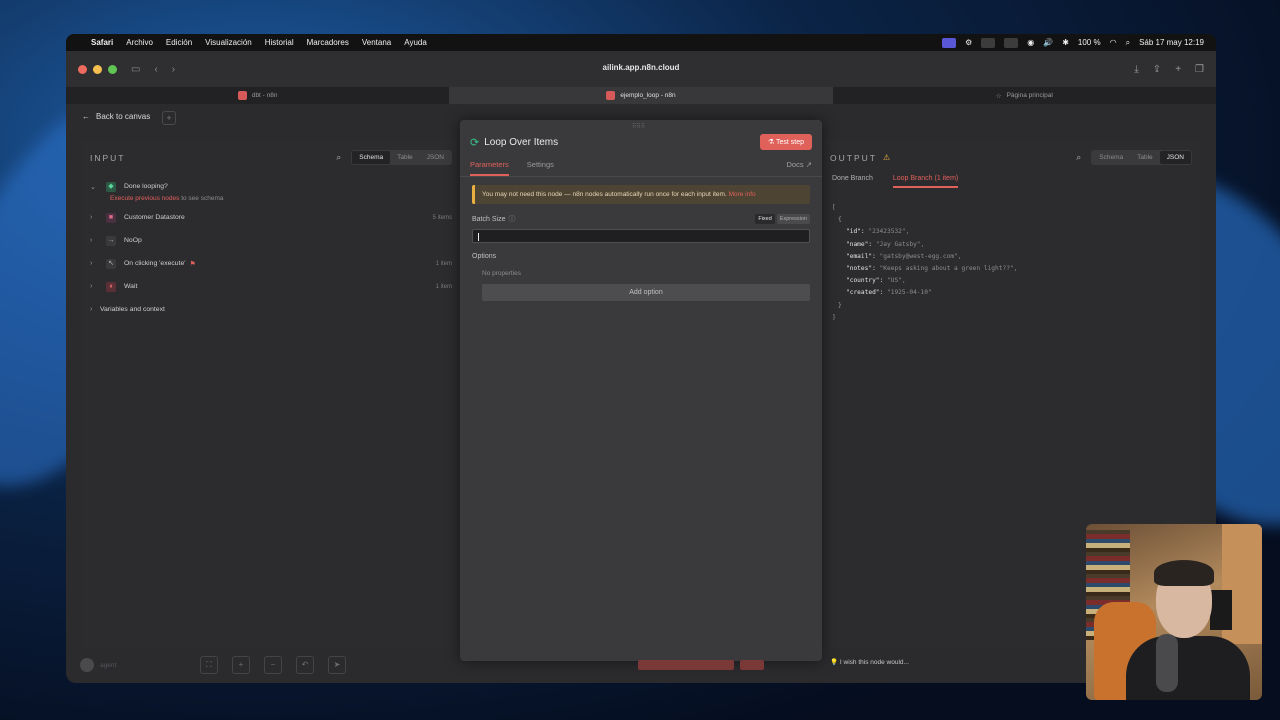  What do you see at coordinates (968, 42) in the screenshot?
I see `gear-icon: ⚙` at bounding box center [968, 42].